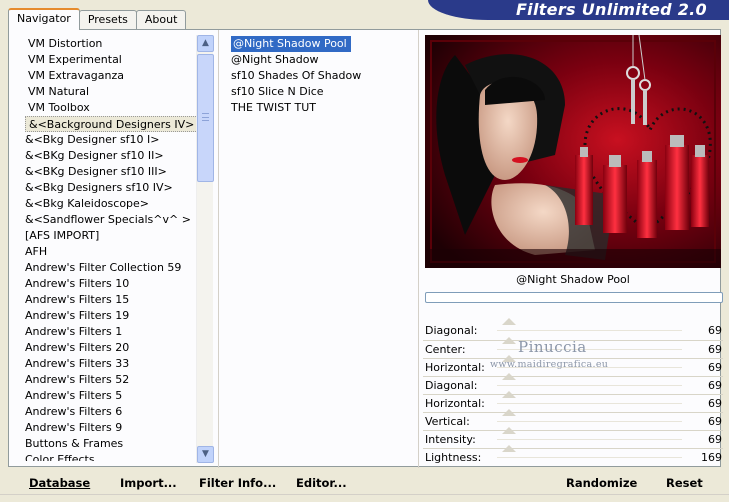 This screenshot has height=502, width=729. I want to click on category-item: VM Experimental, so click(110, 60).